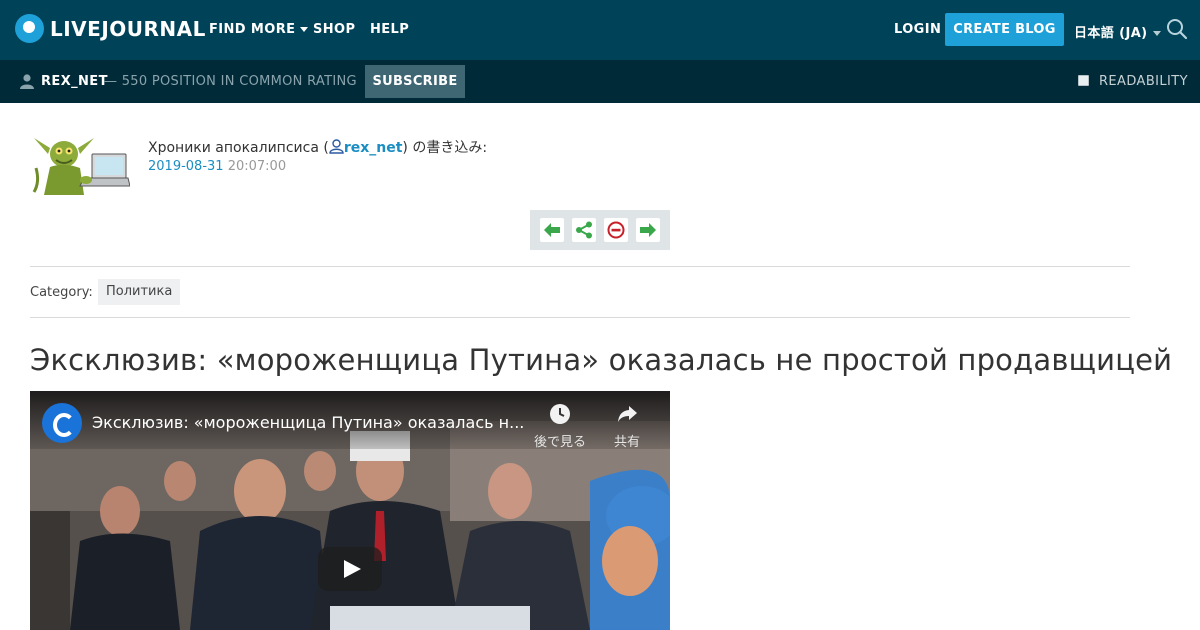  What do you see at coordinates (600, 230) in the screenshot?
I see `post-actions-toolbar` at bounding box center [600, 230].